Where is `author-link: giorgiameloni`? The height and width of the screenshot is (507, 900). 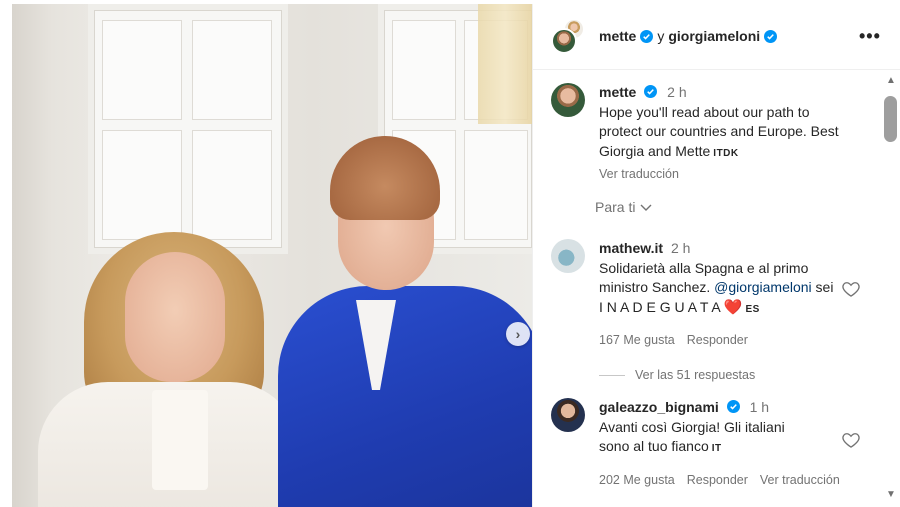 author-link: giorgiameloni is located at coordinates (714, 36).